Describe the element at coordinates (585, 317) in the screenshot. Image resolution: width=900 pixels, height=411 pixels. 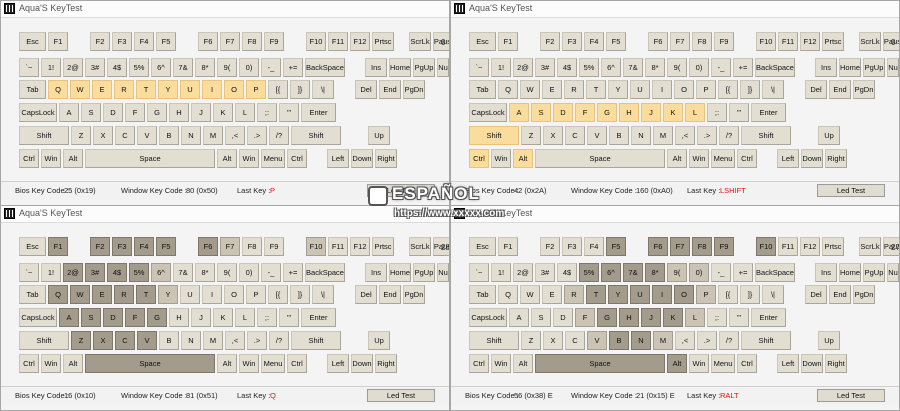
I see `key-f: F` at that location.